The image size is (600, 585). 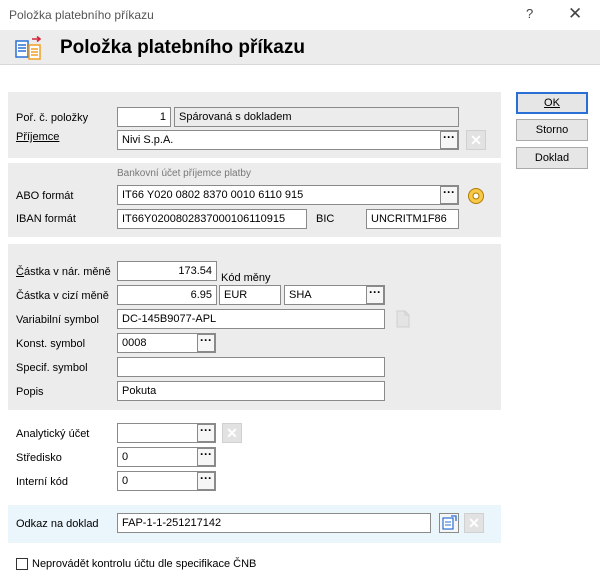 I want to click on skip-cnb-check-checkbox, so click(x=22, y=564).